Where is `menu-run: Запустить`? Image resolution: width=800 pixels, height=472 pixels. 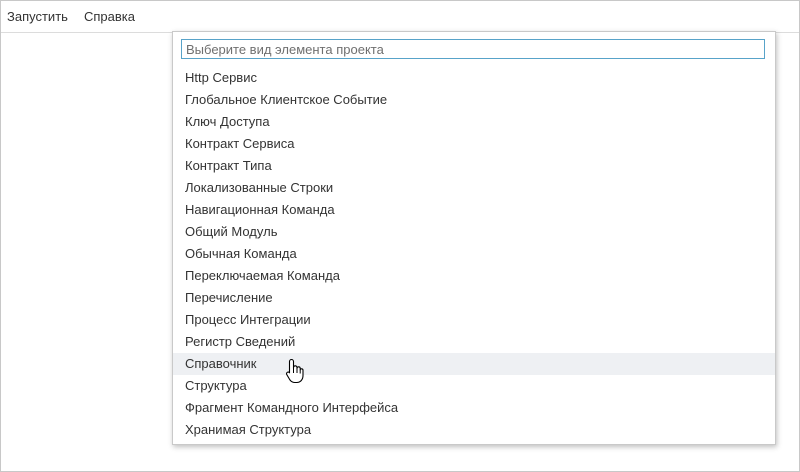 menu-run: Запустить is located at coordinates (37, 16).